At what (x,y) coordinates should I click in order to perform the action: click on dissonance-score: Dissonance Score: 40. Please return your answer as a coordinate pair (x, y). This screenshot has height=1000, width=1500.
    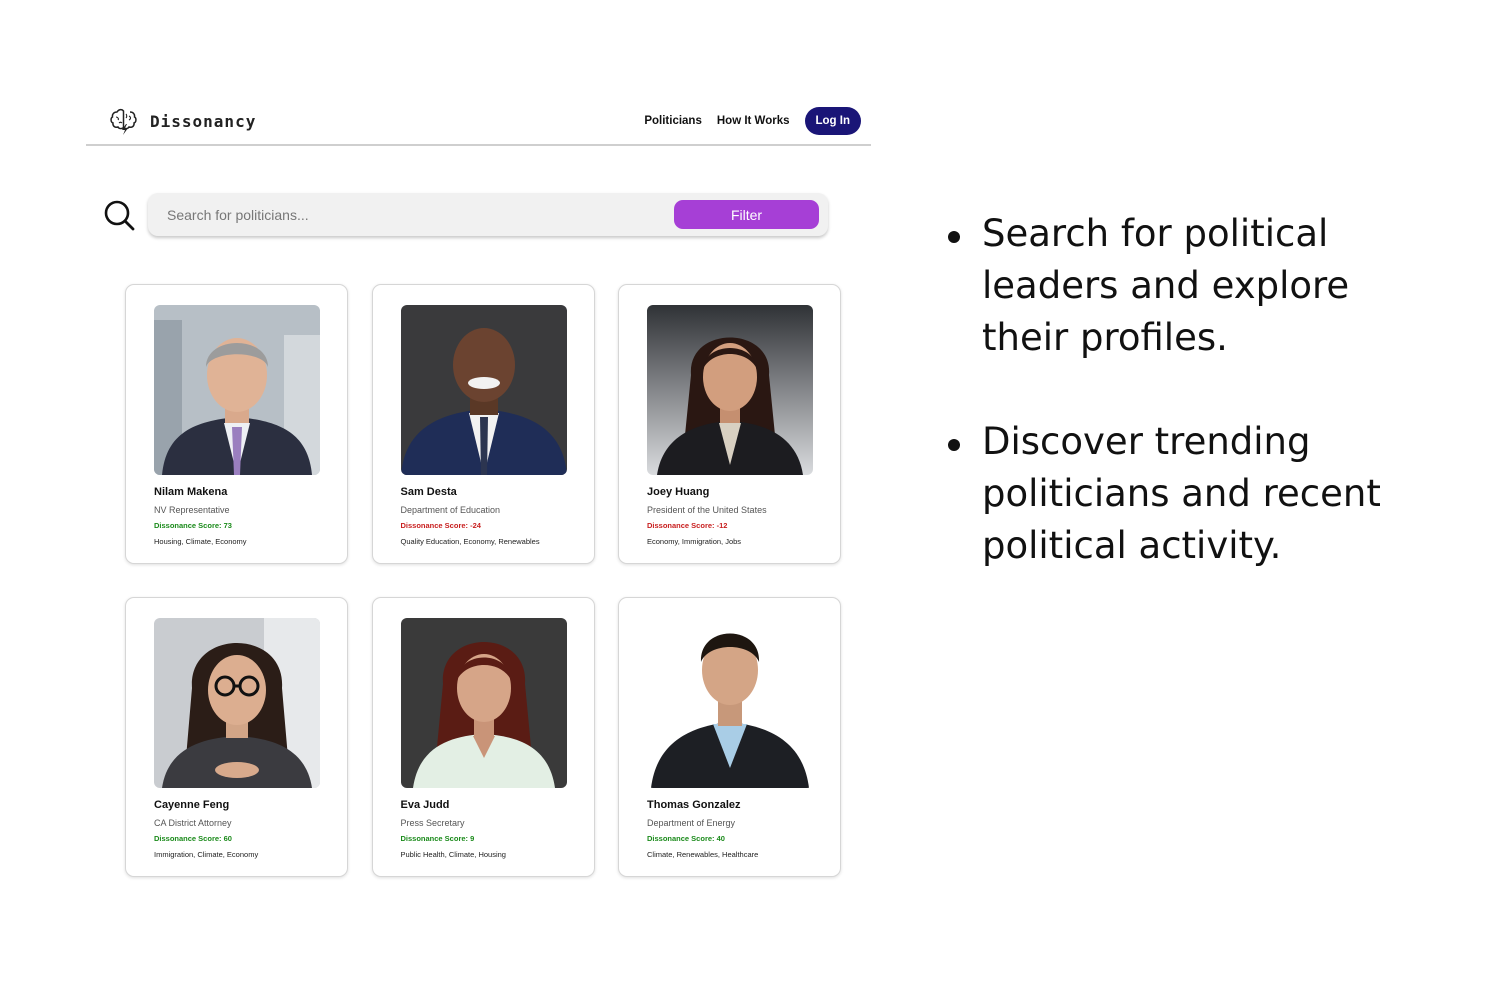
    Looking at the image, I should click on (686, 838).